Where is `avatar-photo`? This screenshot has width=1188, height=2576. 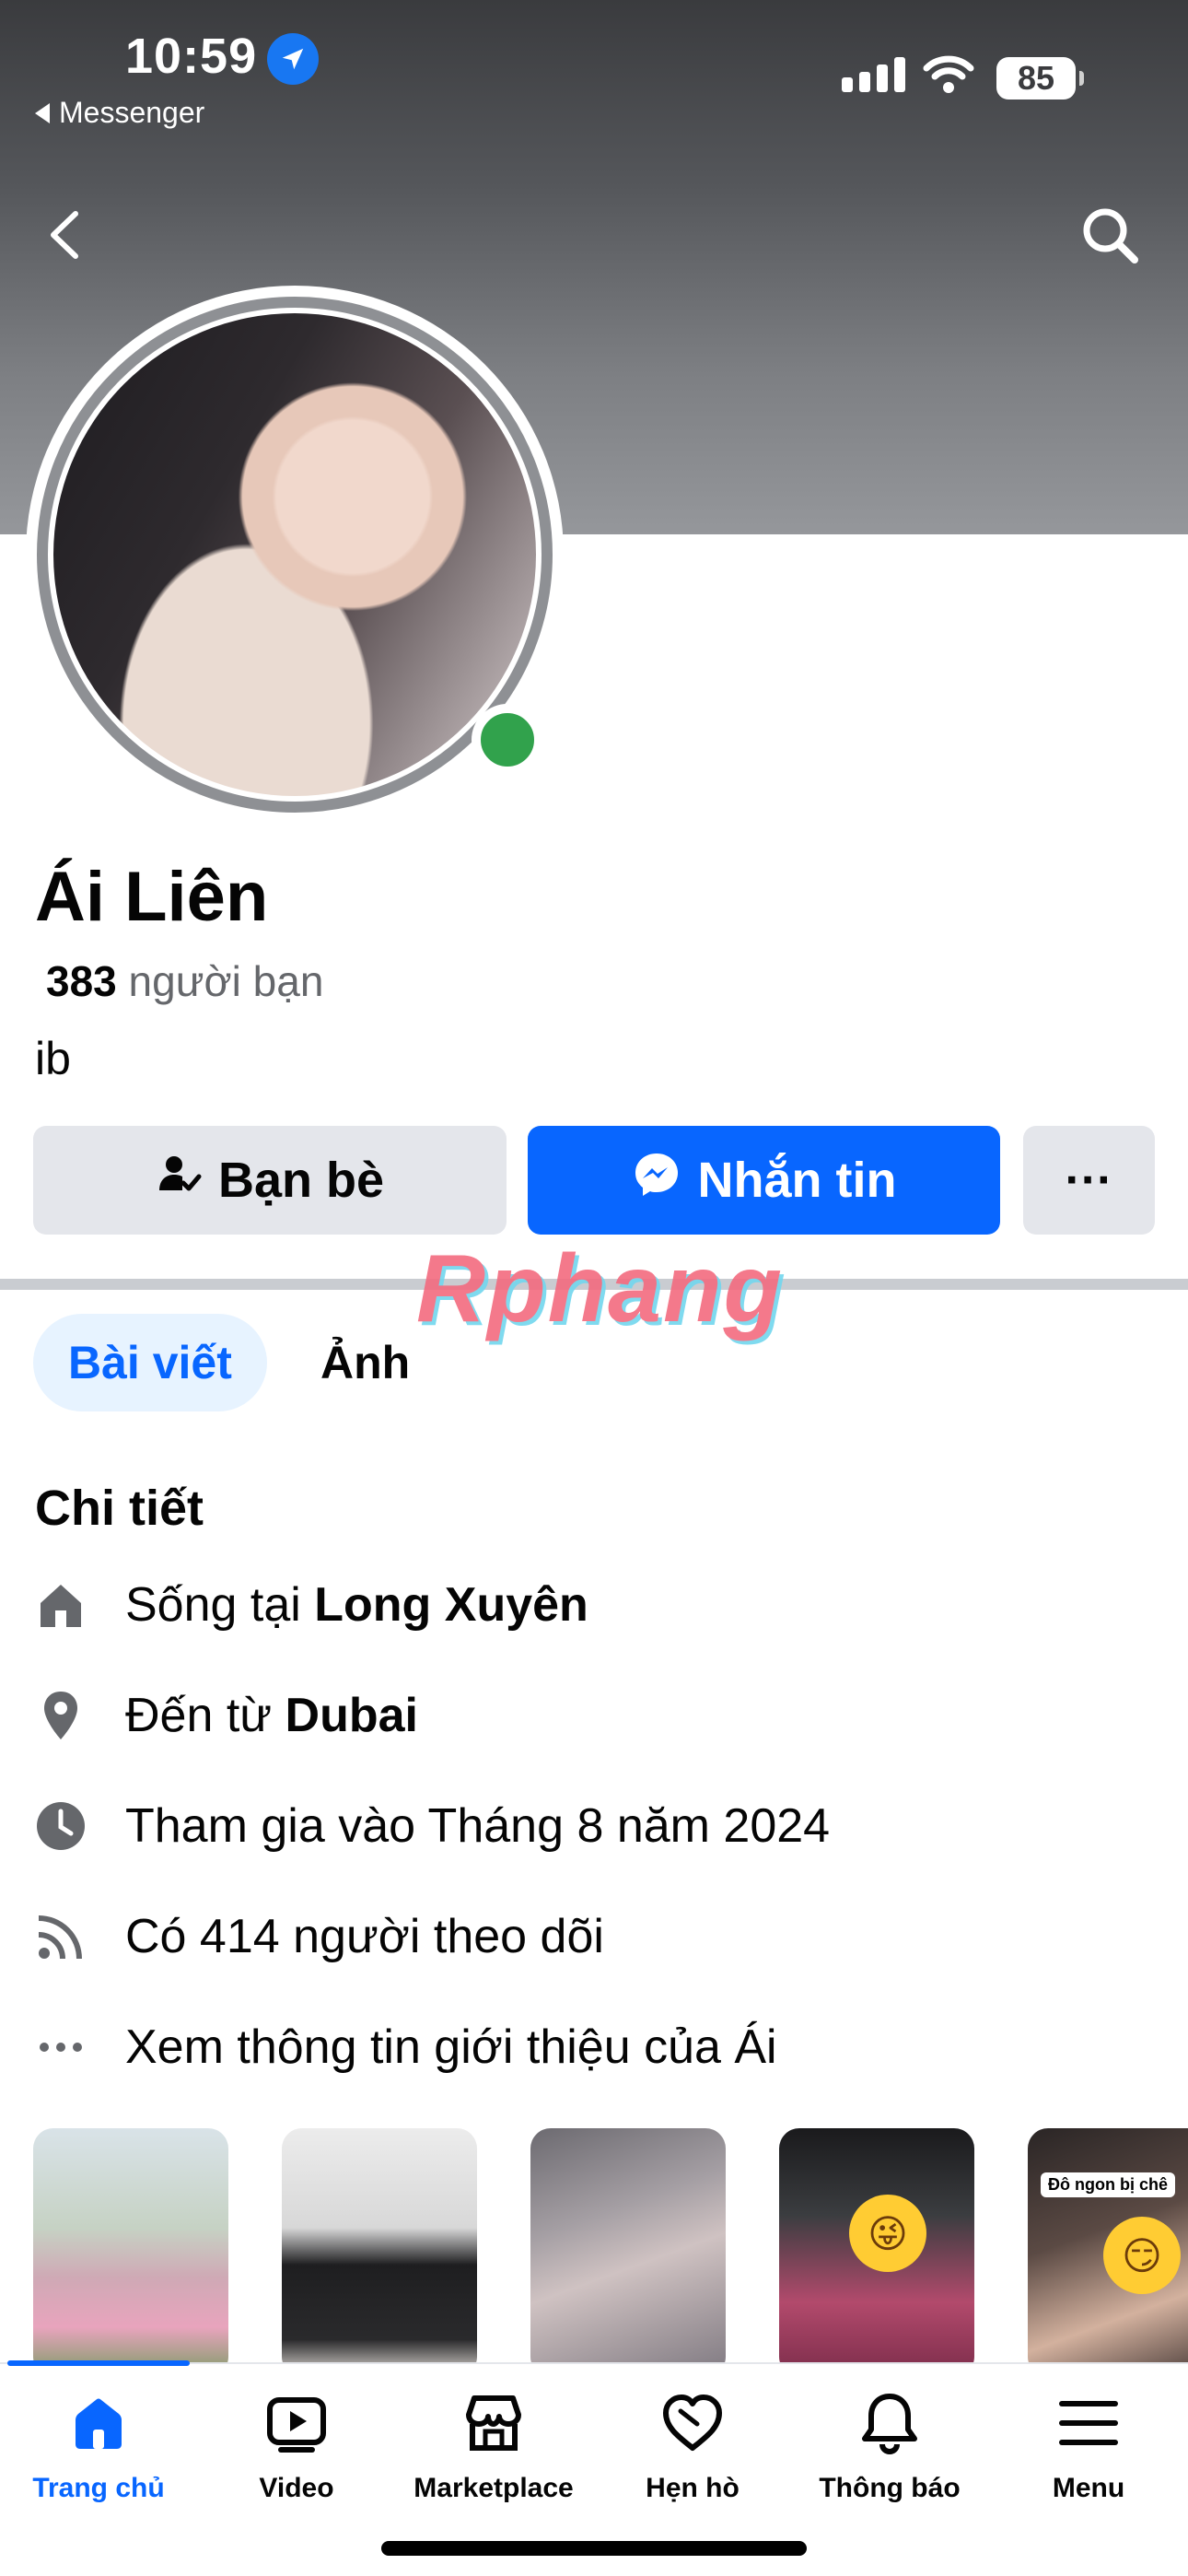
avatar-photo is located at coordinates (294, 554).